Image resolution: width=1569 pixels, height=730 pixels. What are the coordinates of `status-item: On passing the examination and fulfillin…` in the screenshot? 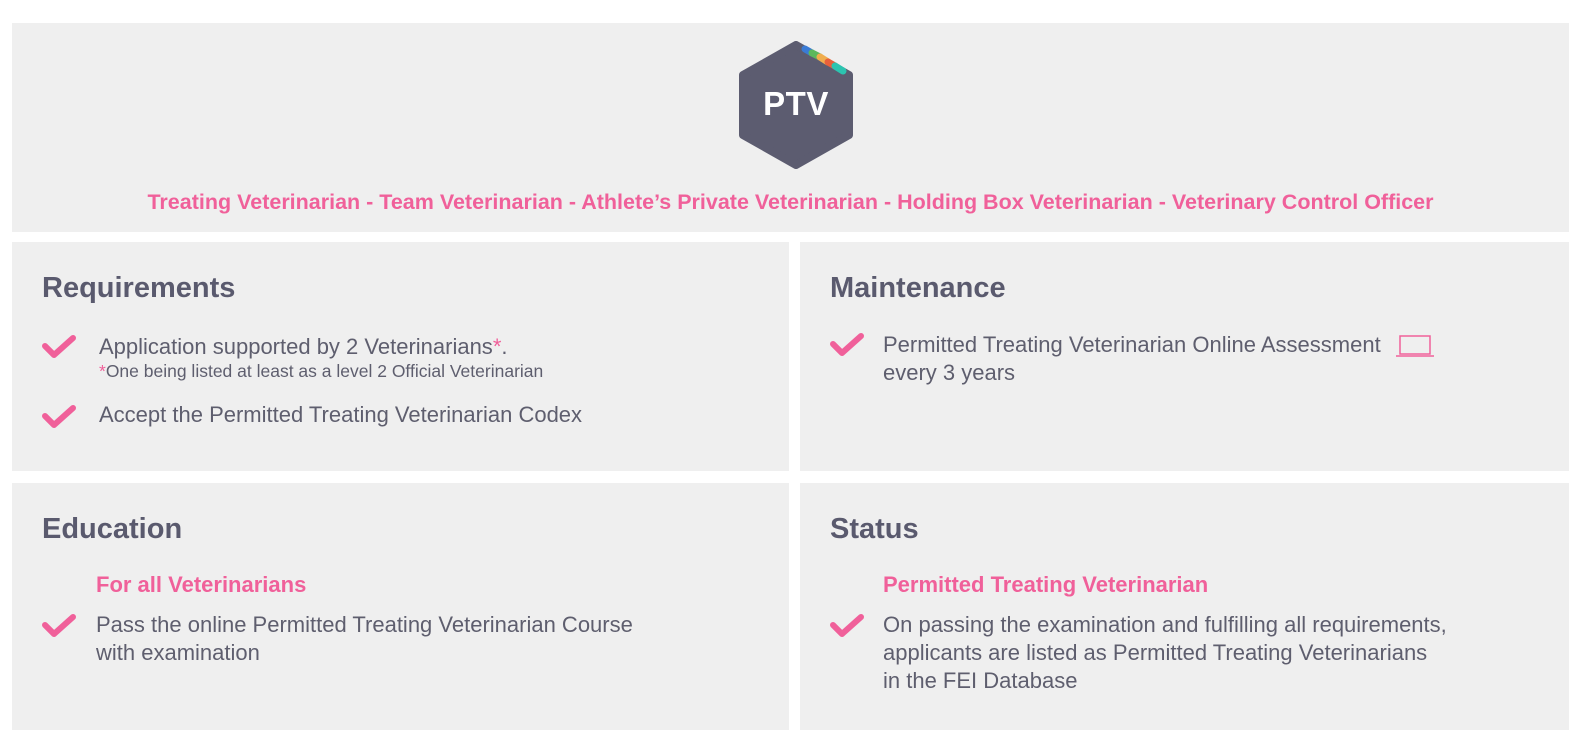 It's located at (1165, 652).